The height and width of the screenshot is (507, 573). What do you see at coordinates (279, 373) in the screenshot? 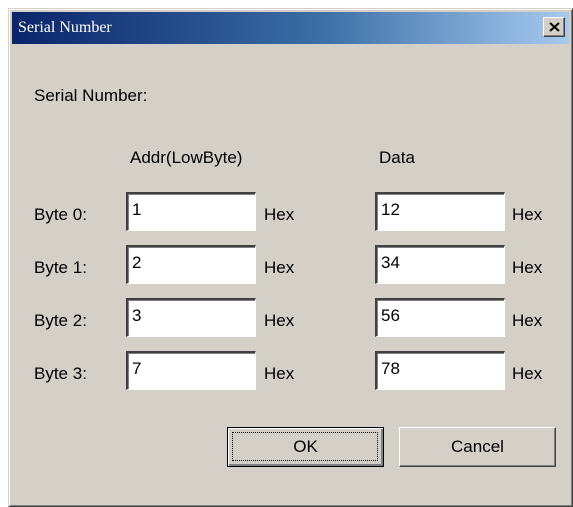
I see `byte-3-addr-unit: Hex` at bounding box center [279, 373].